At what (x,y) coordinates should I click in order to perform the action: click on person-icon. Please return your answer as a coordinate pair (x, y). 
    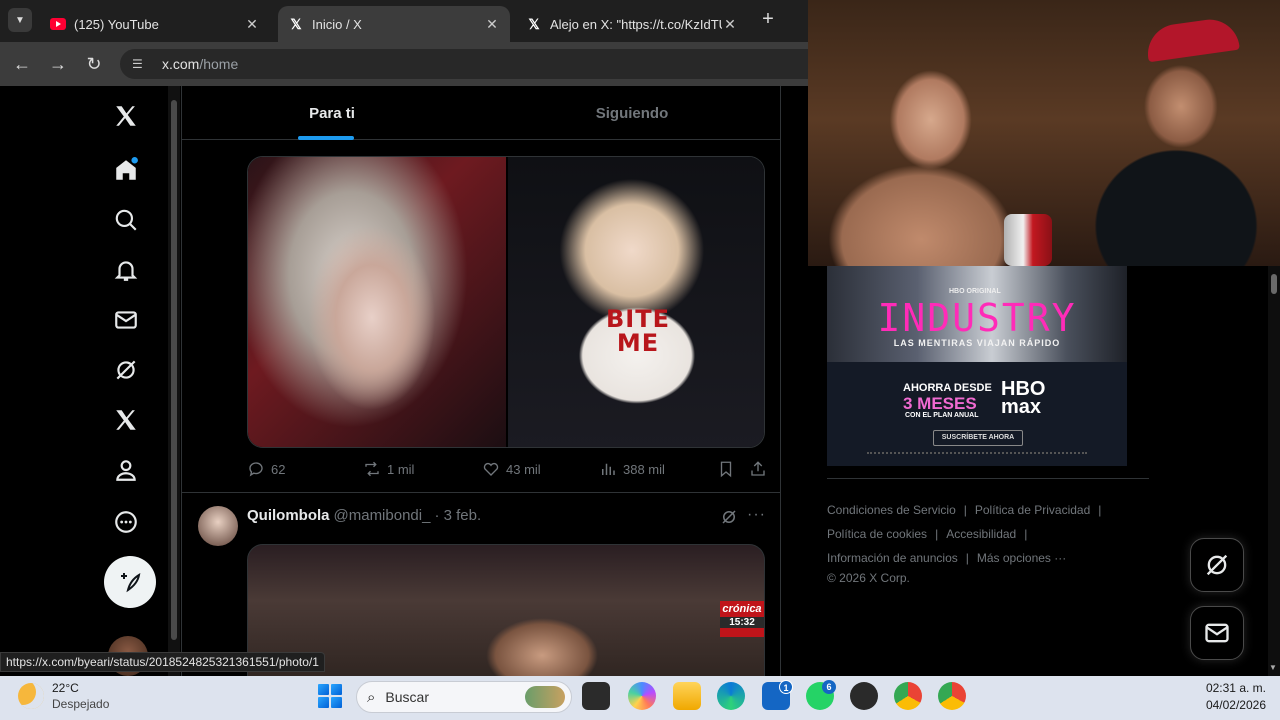
    Looking at the image, I should click on (126, 470).